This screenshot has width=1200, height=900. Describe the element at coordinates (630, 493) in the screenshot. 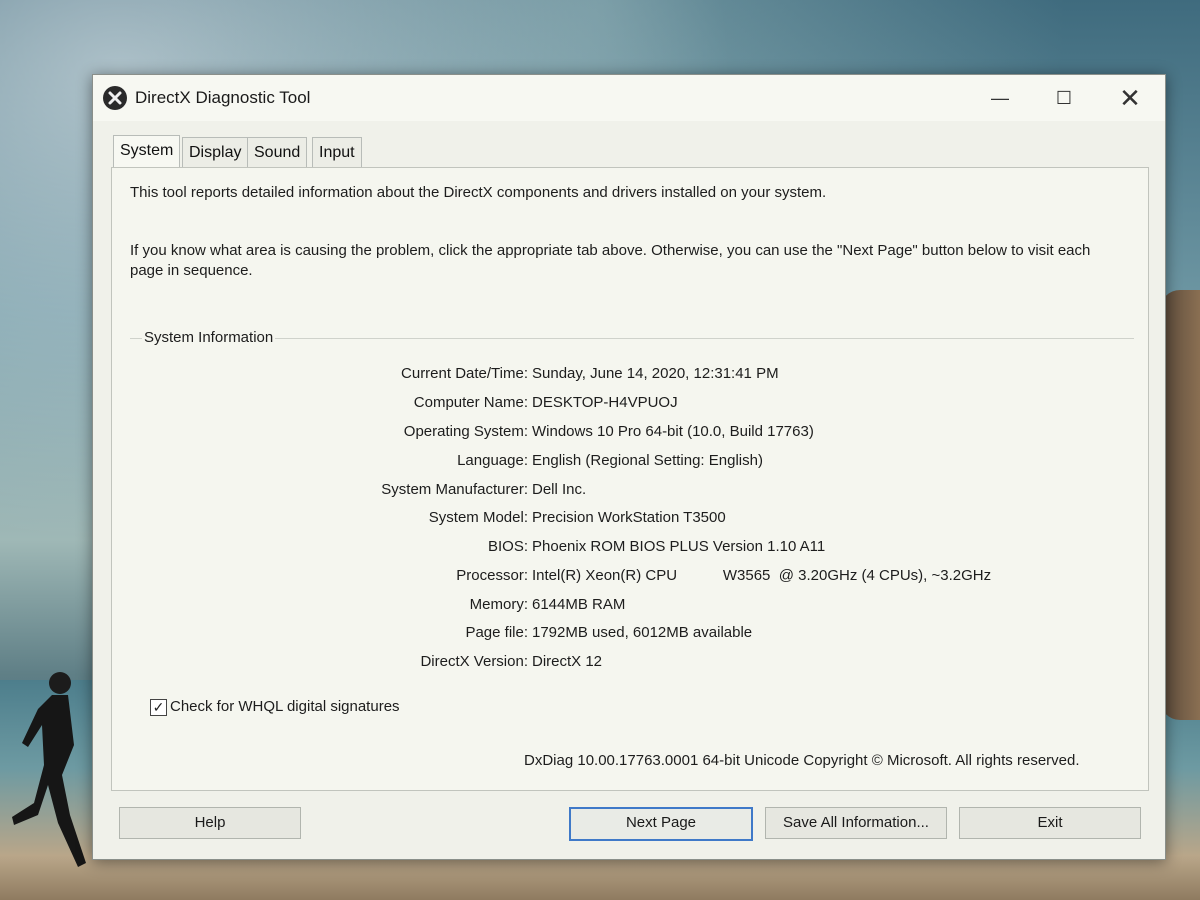

I see `info-row-manufacturer: System Manufacturer: Dell Inc.` at that location.